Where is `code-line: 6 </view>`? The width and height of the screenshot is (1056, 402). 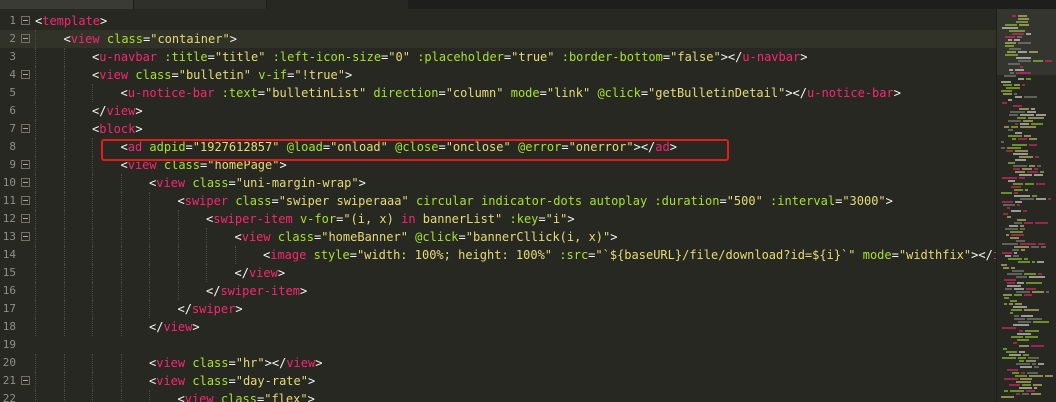 code-line: 6 </view> is located at coordinates (498, 111).